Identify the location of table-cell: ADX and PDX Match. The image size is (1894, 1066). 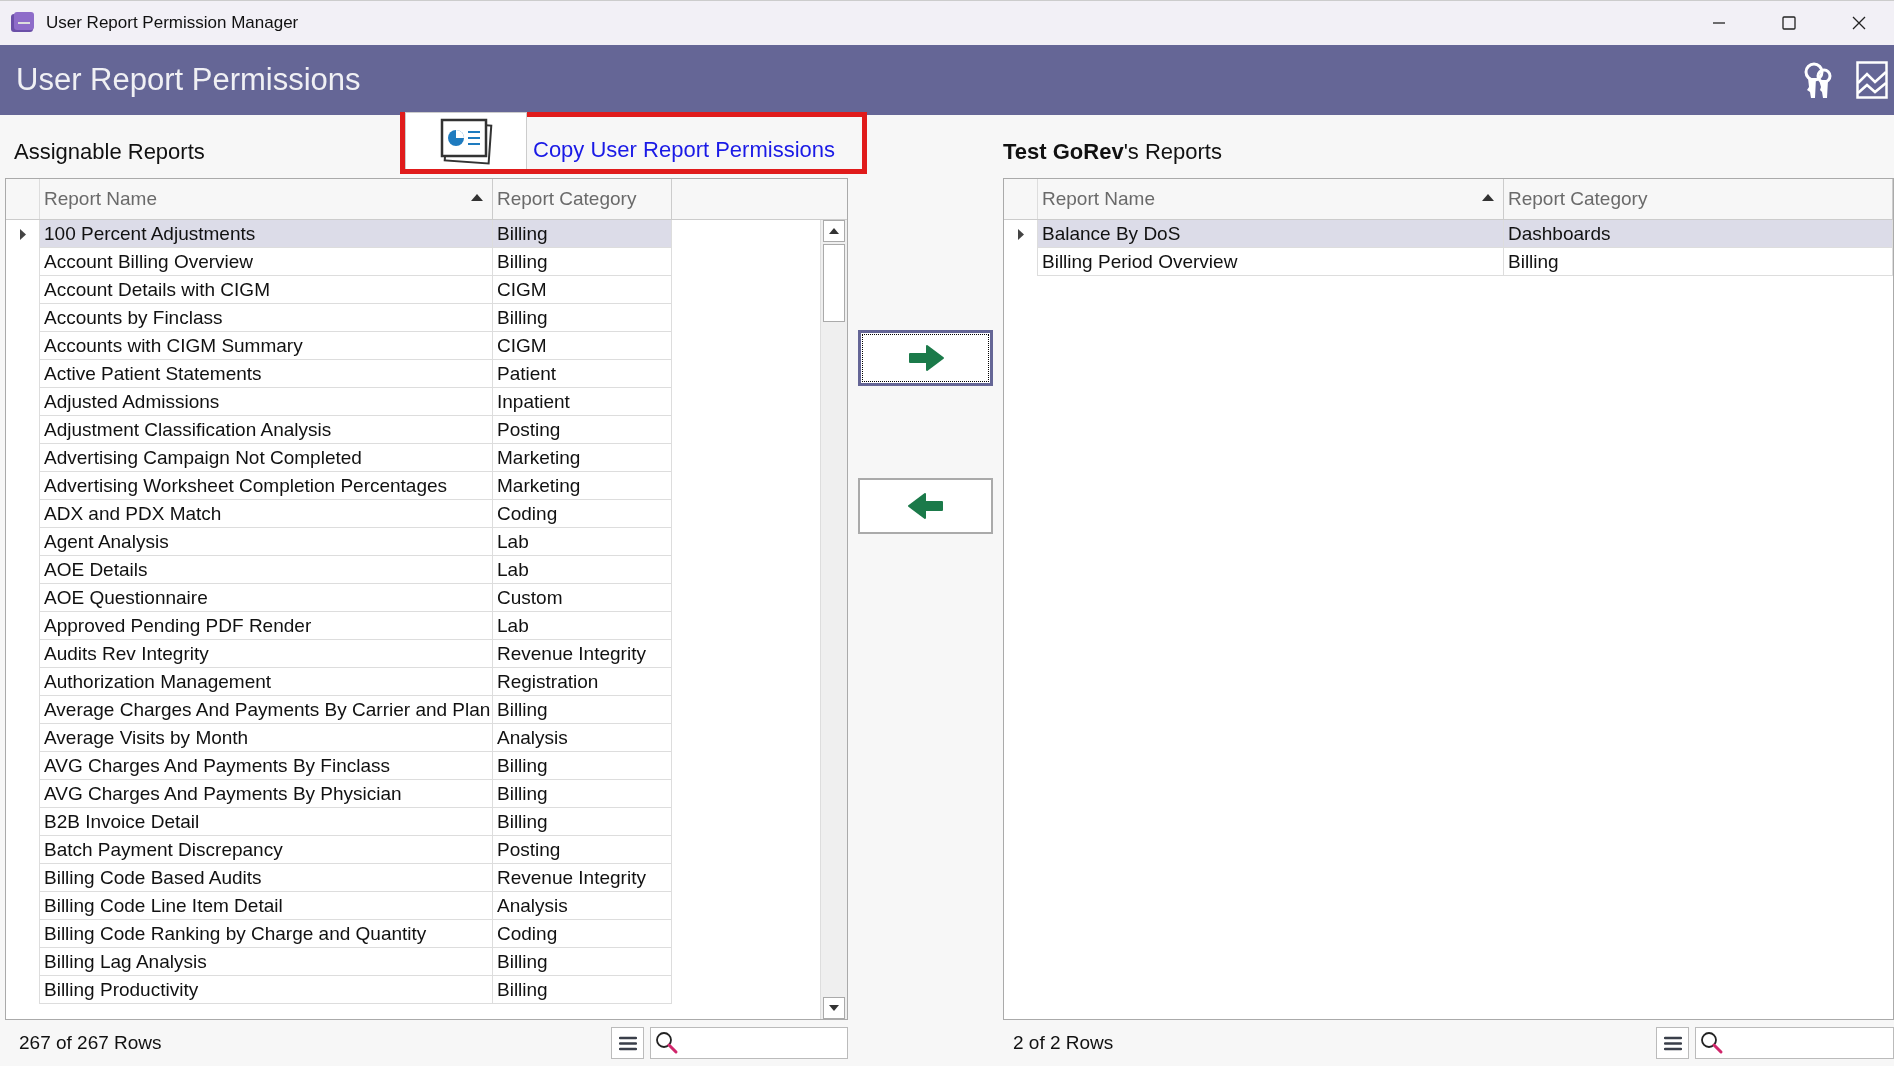
(266, 514).